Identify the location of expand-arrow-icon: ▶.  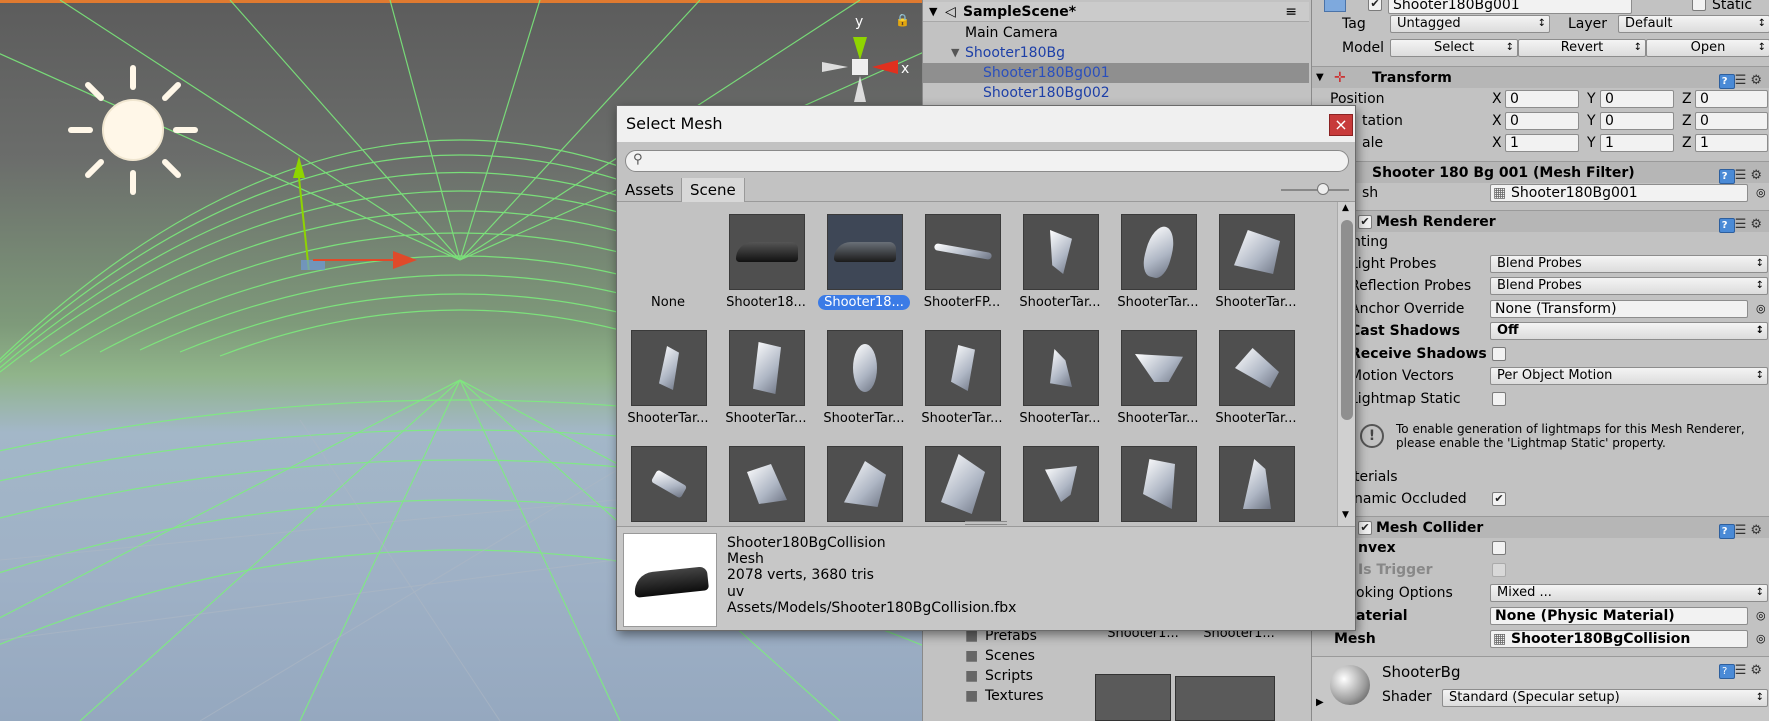
(1320, 702).